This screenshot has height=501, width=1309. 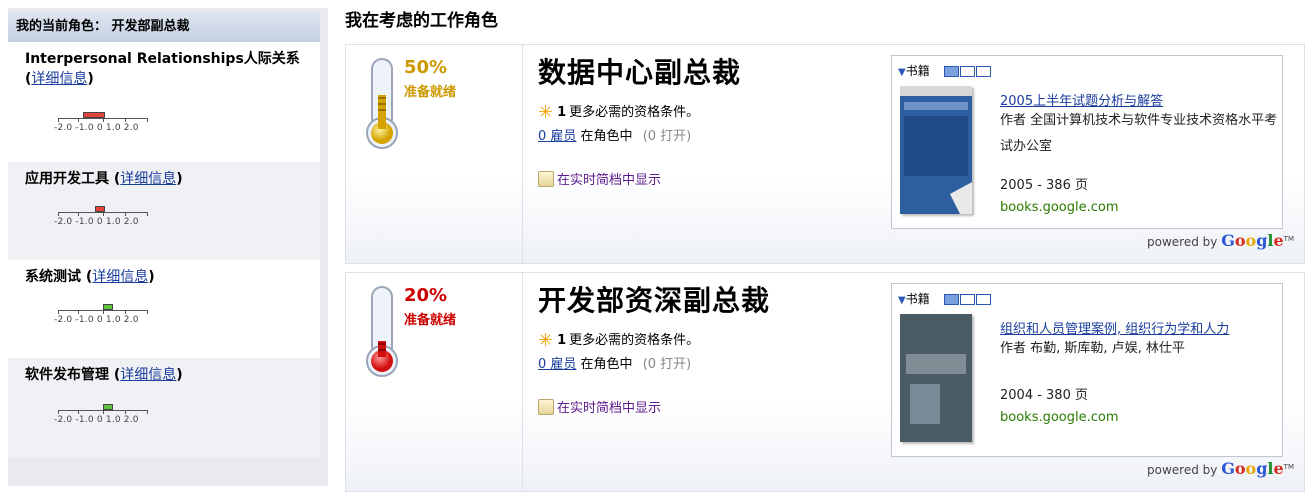 I want to click on skill-name: 应用开发工具, so click(x=67, y=179).